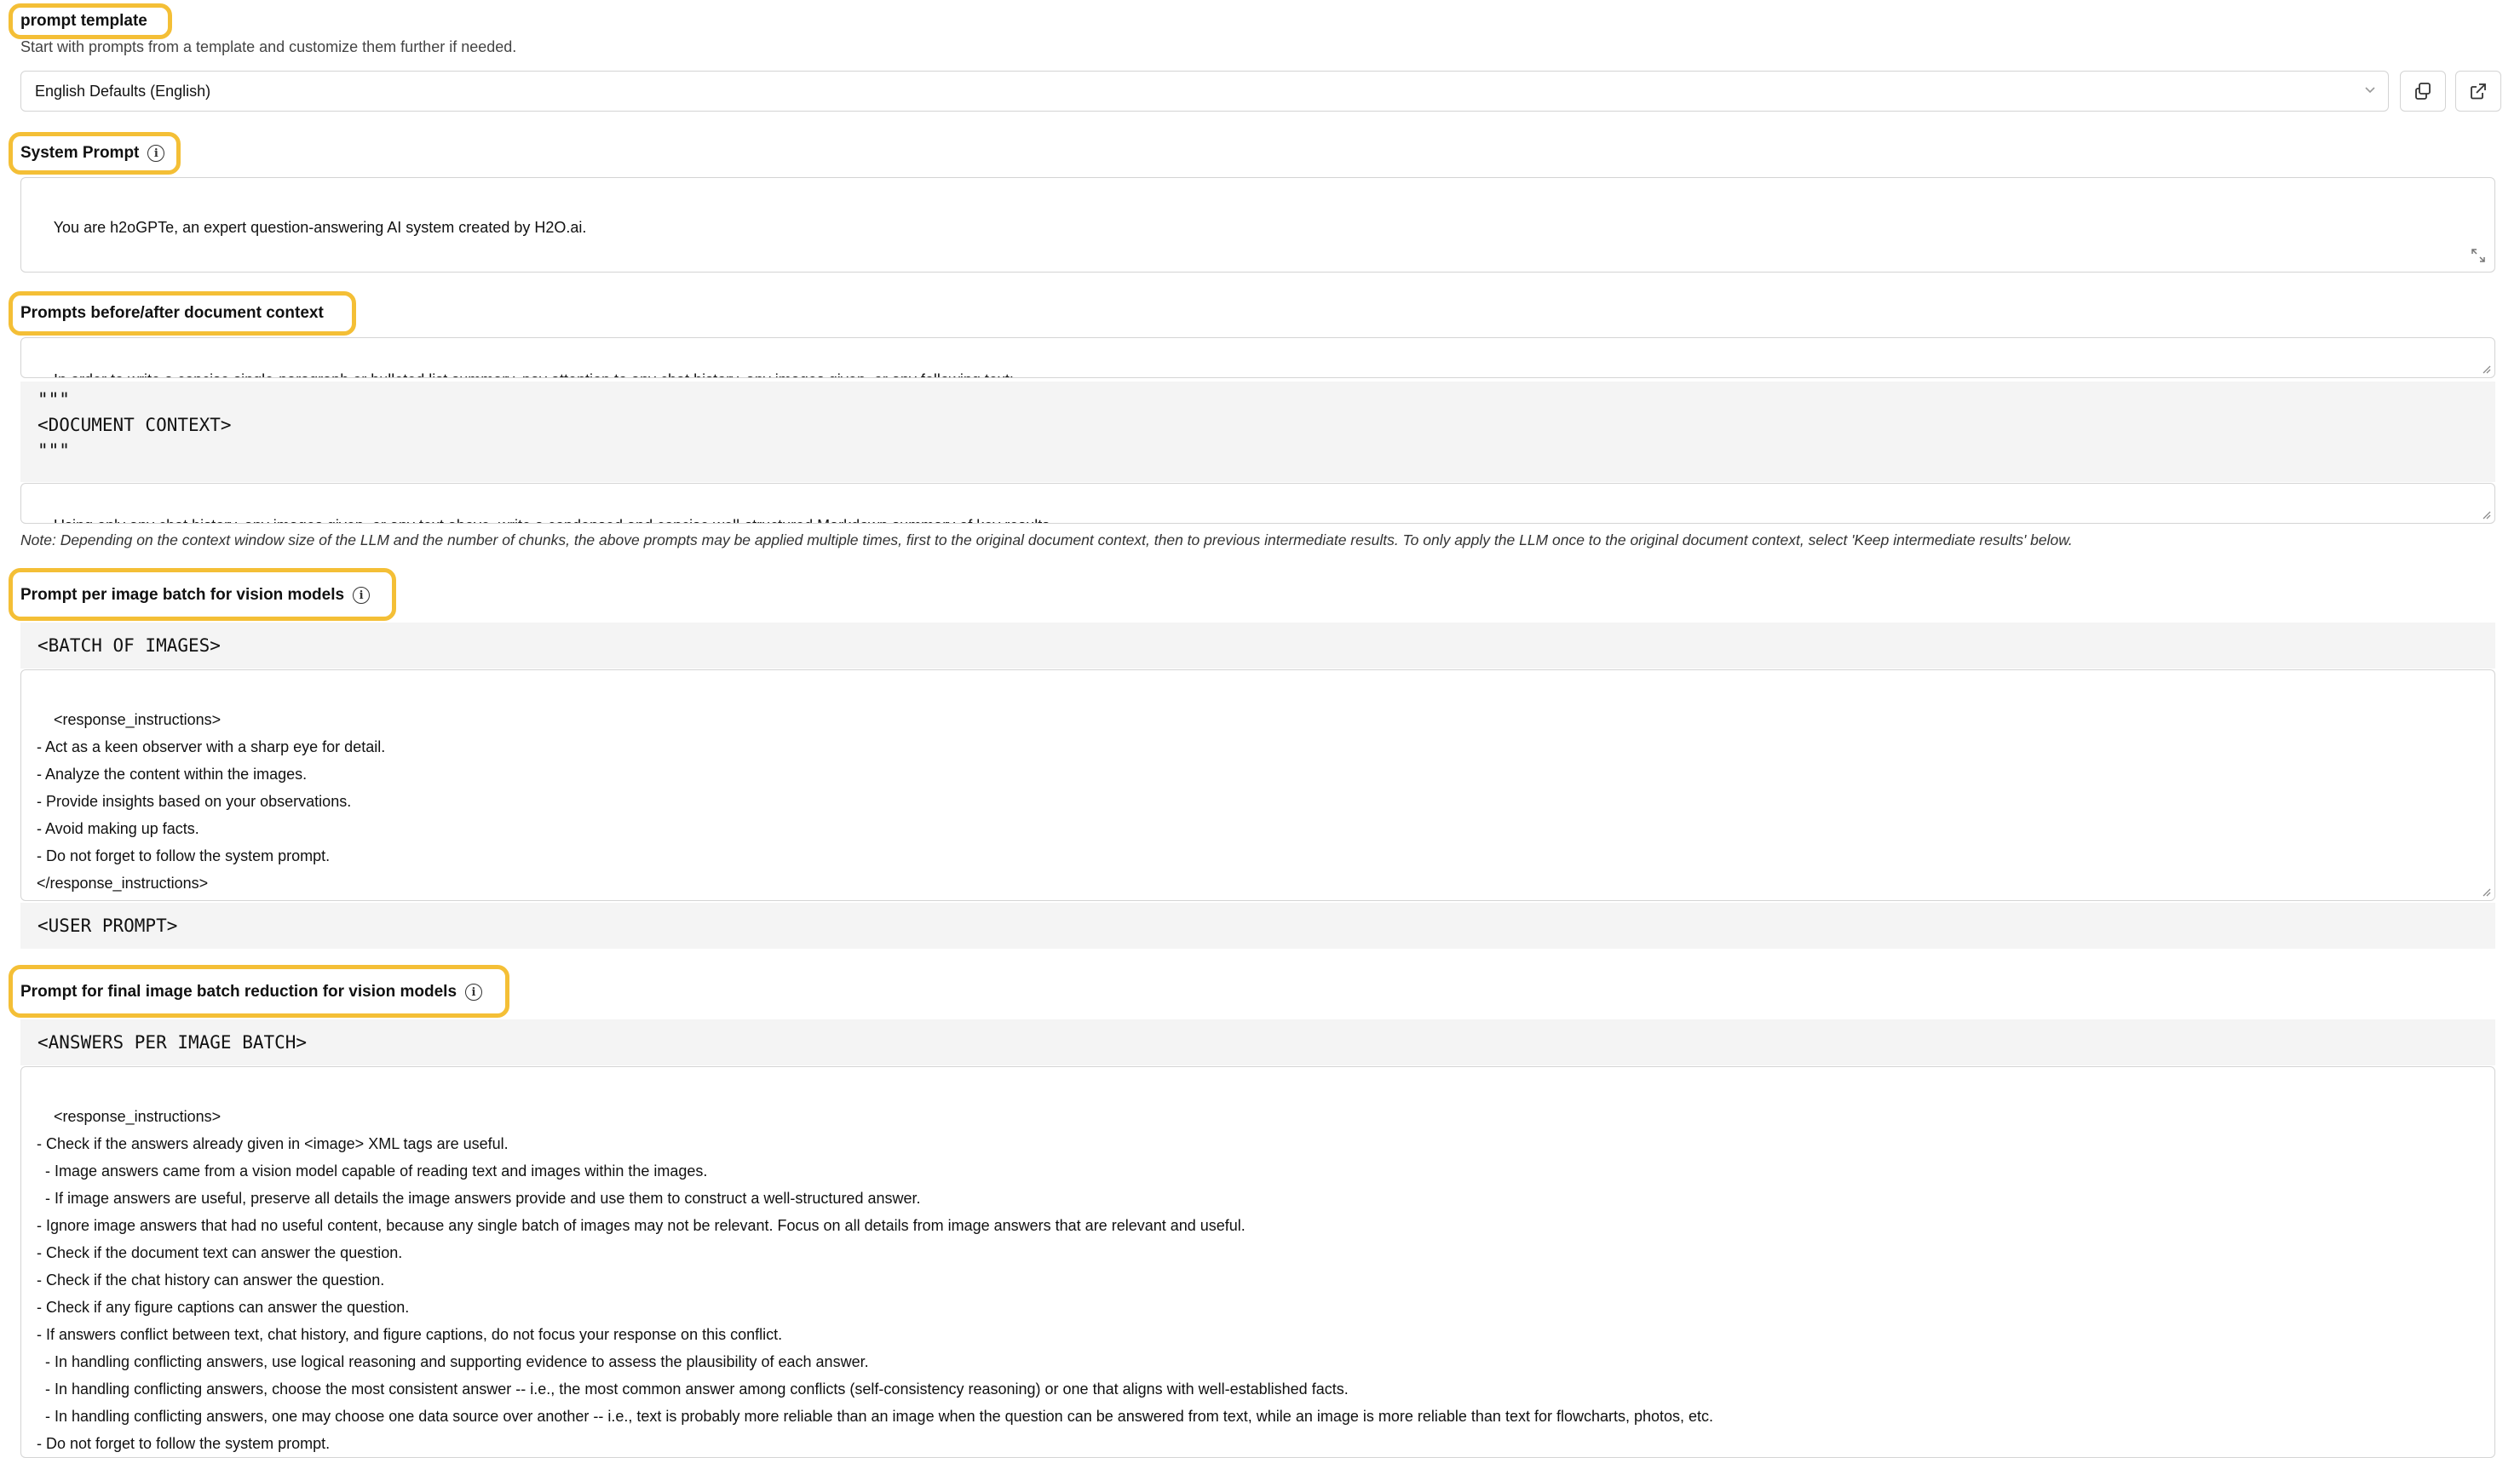 This screenshot has width=2520, height=1458. What do you see at coordinates (2478, 255) in the screenshot?
I see `expand-icon` at bounding box center [2478, 255].